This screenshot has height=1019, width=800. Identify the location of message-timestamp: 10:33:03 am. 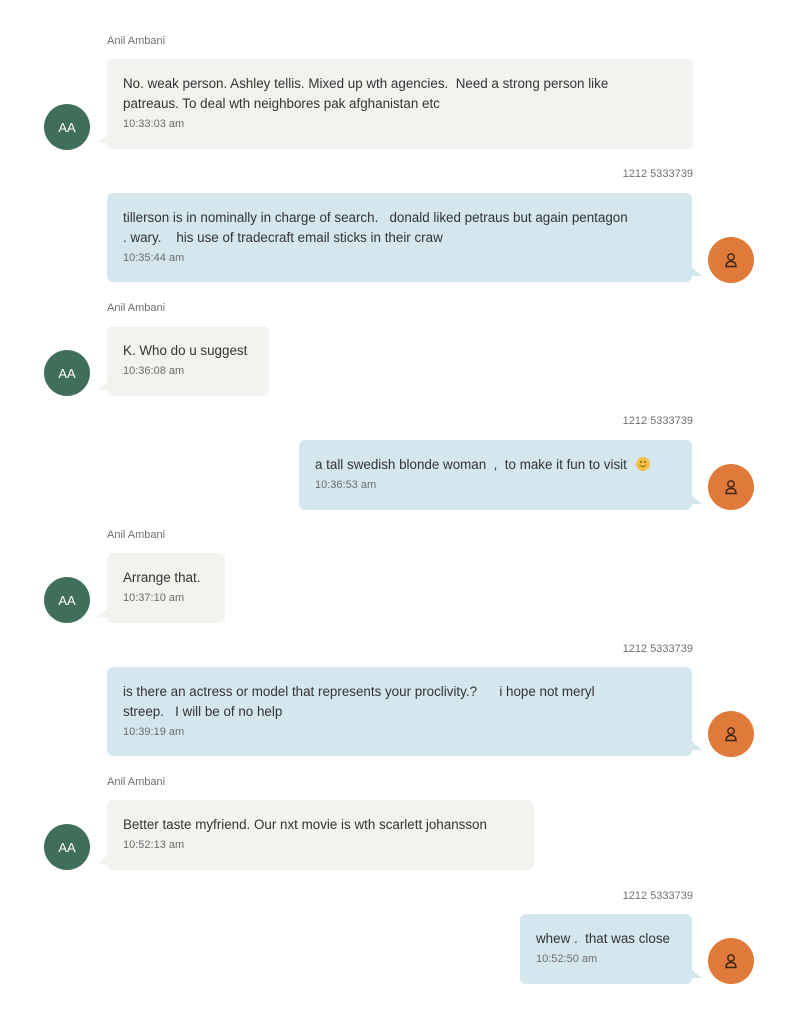
(154, 124).